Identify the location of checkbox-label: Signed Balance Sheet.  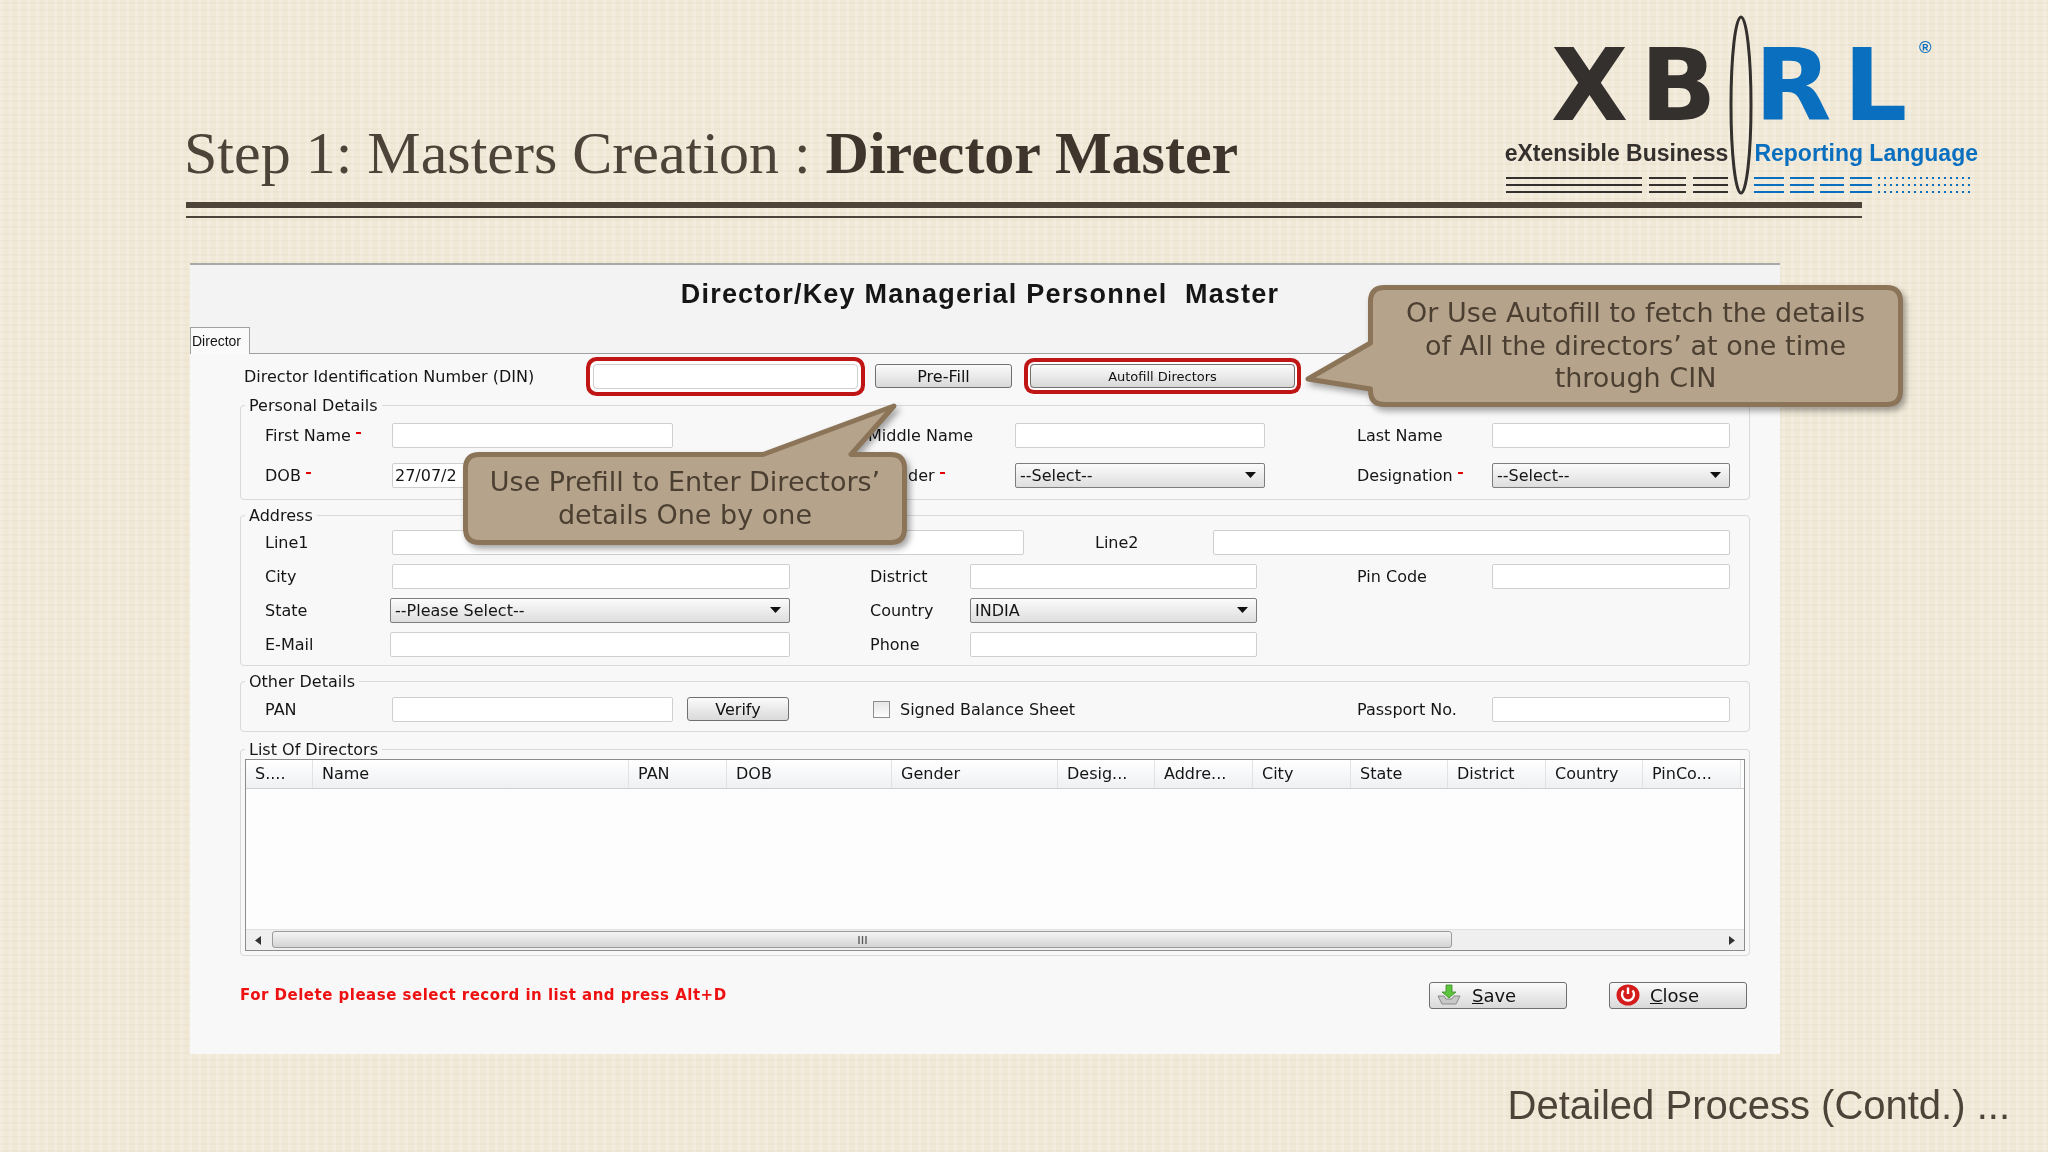
(988, 709).